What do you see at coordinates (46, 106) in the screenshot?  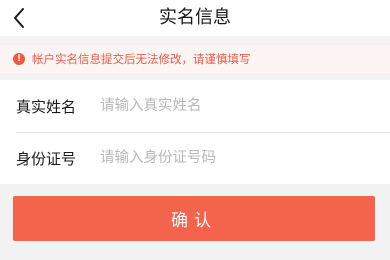 I see `name-label: 真实姓名` at bounding box center [46, 106].